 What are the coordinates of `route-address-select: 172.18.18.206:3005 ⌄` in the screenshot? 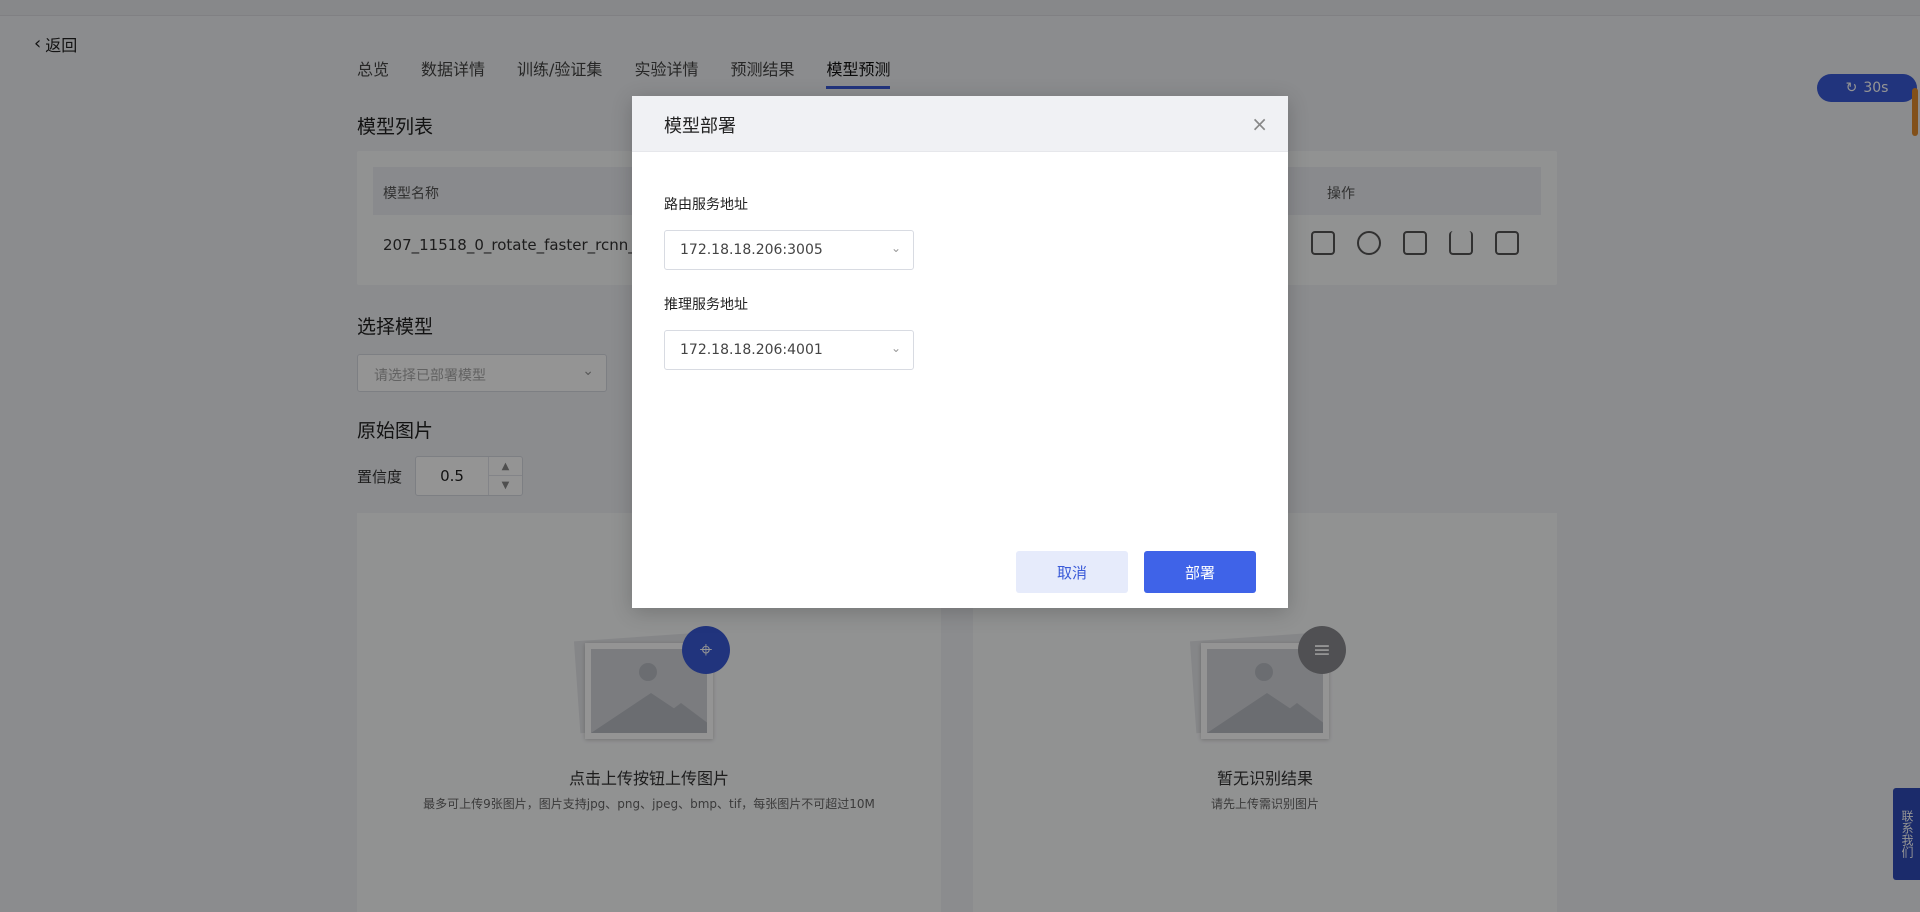 It's located at (789, 250).